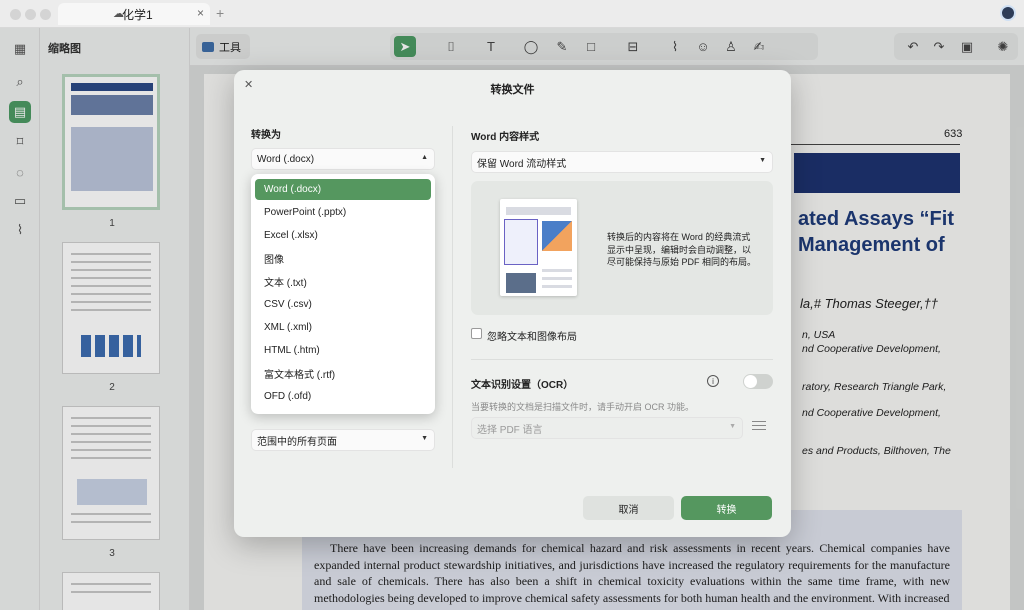 Image resolution: width=1024 pixels, height=610 pixels. Describe the element at coordinates (532, 337) in the screenshot. I see `ignore-layout-label: 忽略文本和图像布局` at that location.